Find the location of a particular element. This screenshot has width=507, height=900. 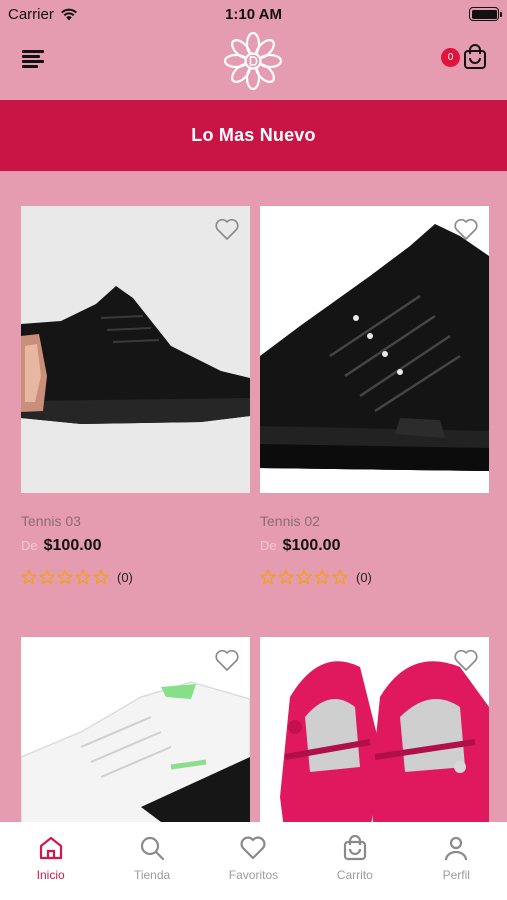

product-name: Tennis 03 is located at coordinates (135, 521).